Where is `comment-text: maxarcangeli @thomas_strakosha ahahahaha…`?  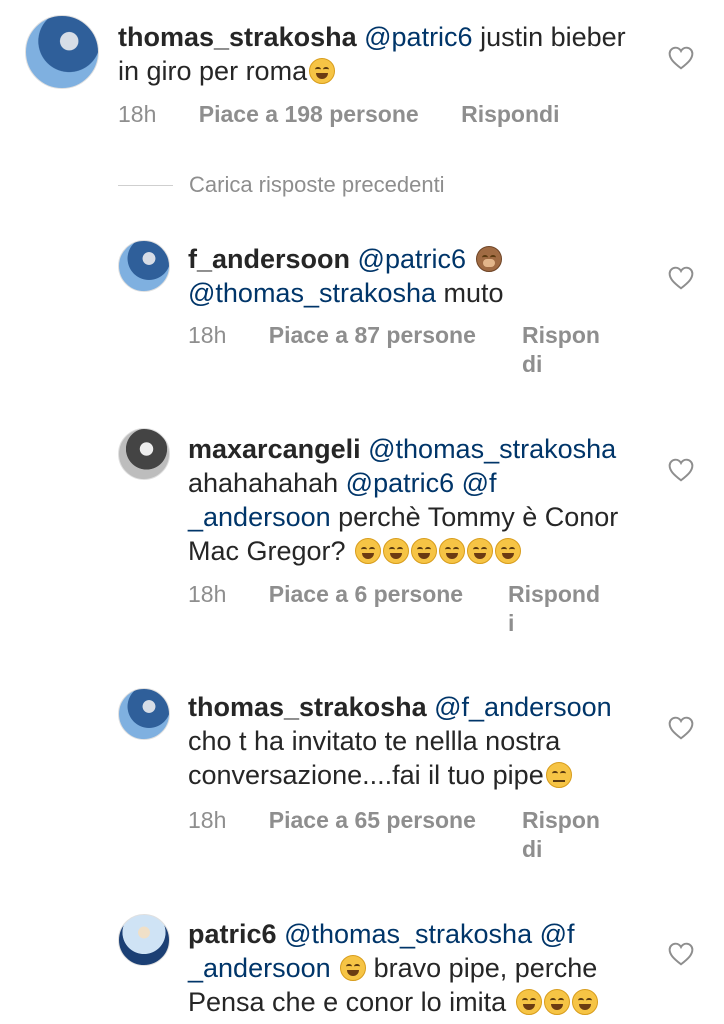 comment-text: maxarcangeli @thomas_strakosha ahahahaha… is located at coordinates (423, 500).